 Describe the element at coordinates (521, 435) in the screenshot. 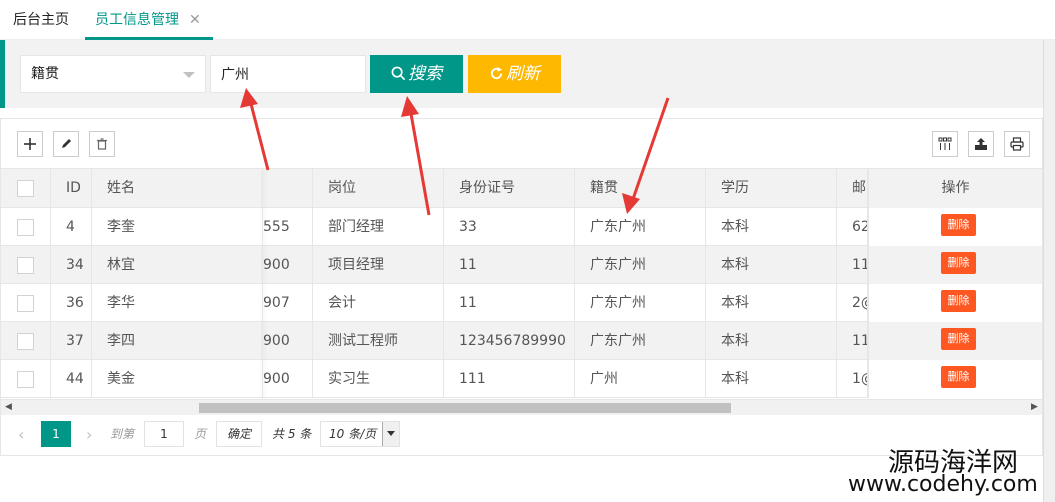

I see `pagination: ‹ 1 › 到第 1 页 确定 共 5 条 10 条/页` at that location.